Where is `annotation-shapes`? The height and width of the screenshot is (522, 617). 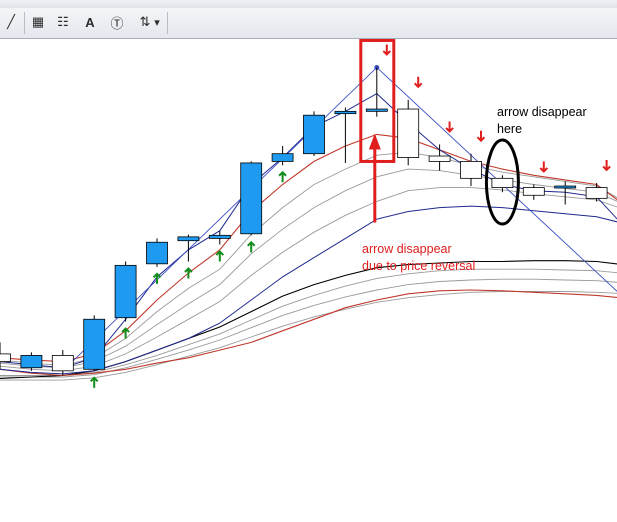 annotation-shapes is located at coordinates (439, 132).